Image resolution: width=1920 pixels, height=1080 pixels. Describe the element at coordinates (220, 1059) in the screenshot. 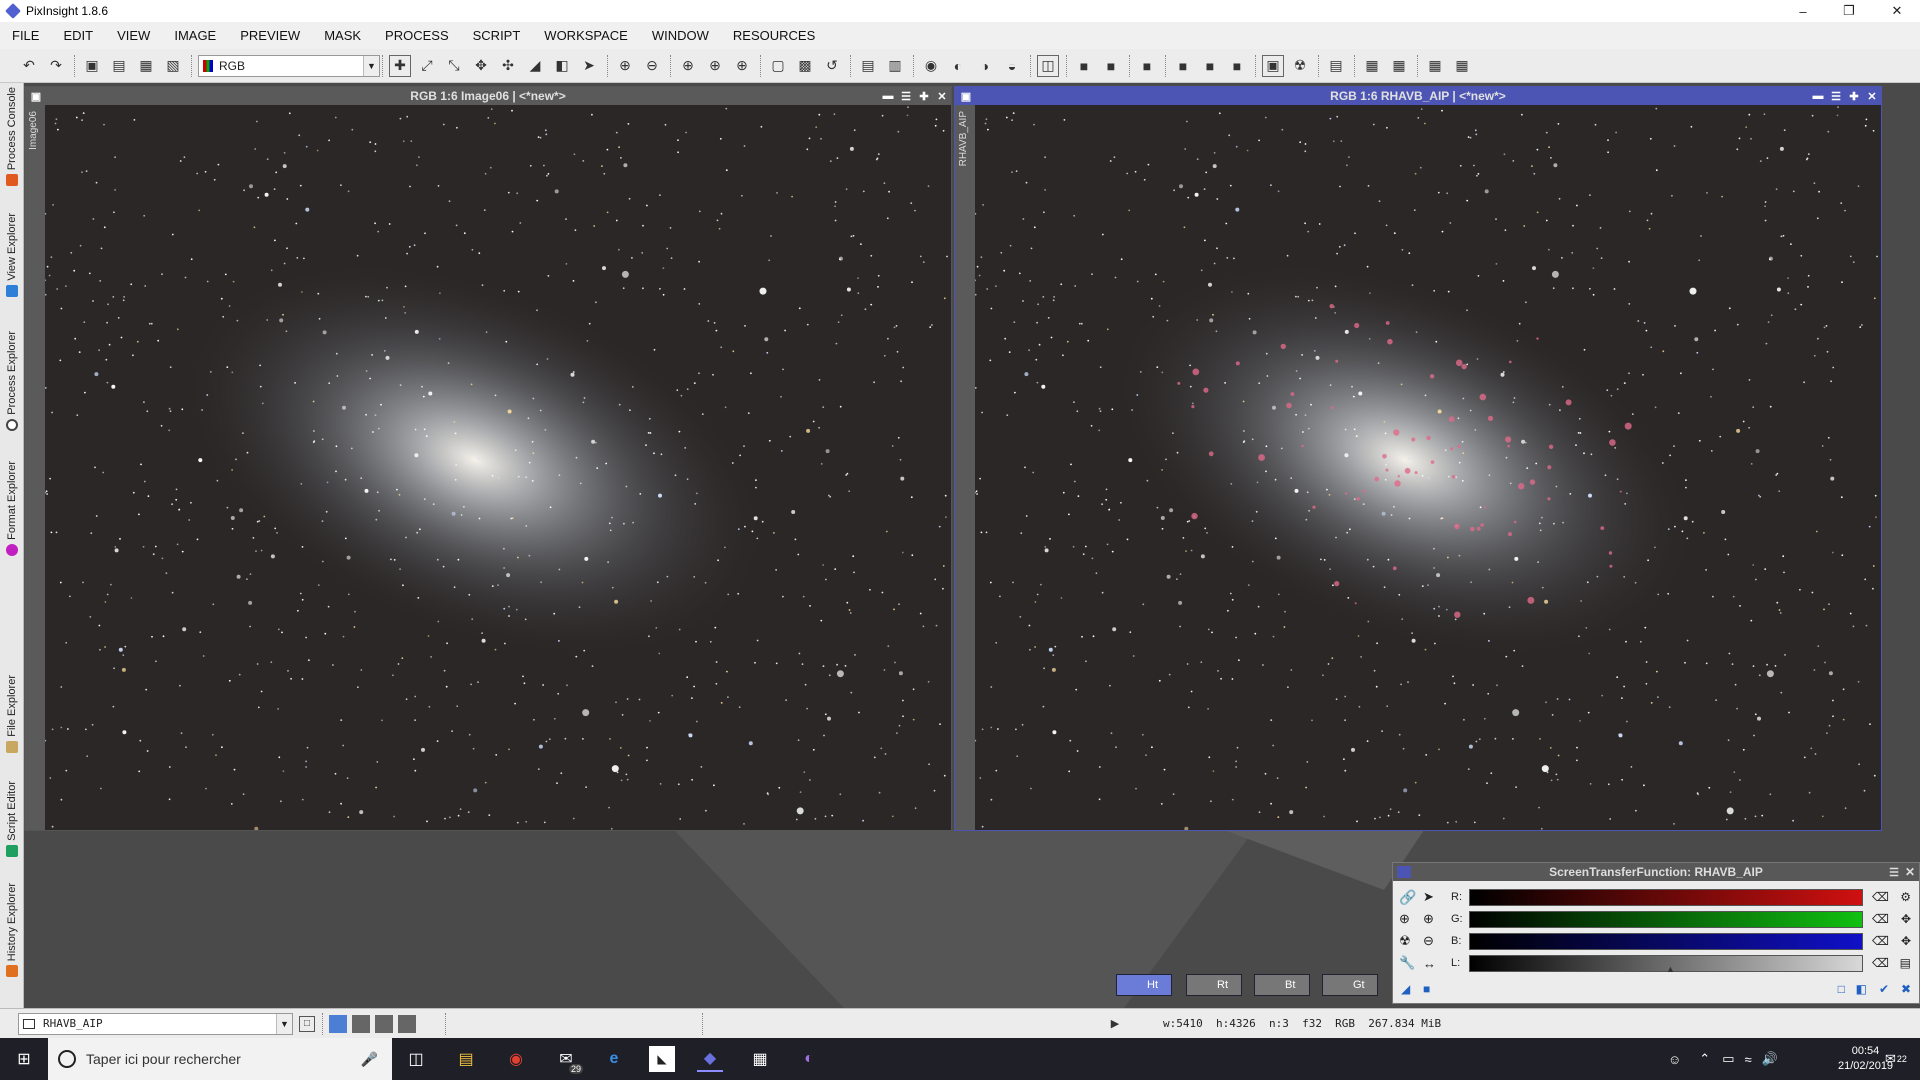

I see `taskbar-search: Taper ici pour rechercher 🎤` at that location.